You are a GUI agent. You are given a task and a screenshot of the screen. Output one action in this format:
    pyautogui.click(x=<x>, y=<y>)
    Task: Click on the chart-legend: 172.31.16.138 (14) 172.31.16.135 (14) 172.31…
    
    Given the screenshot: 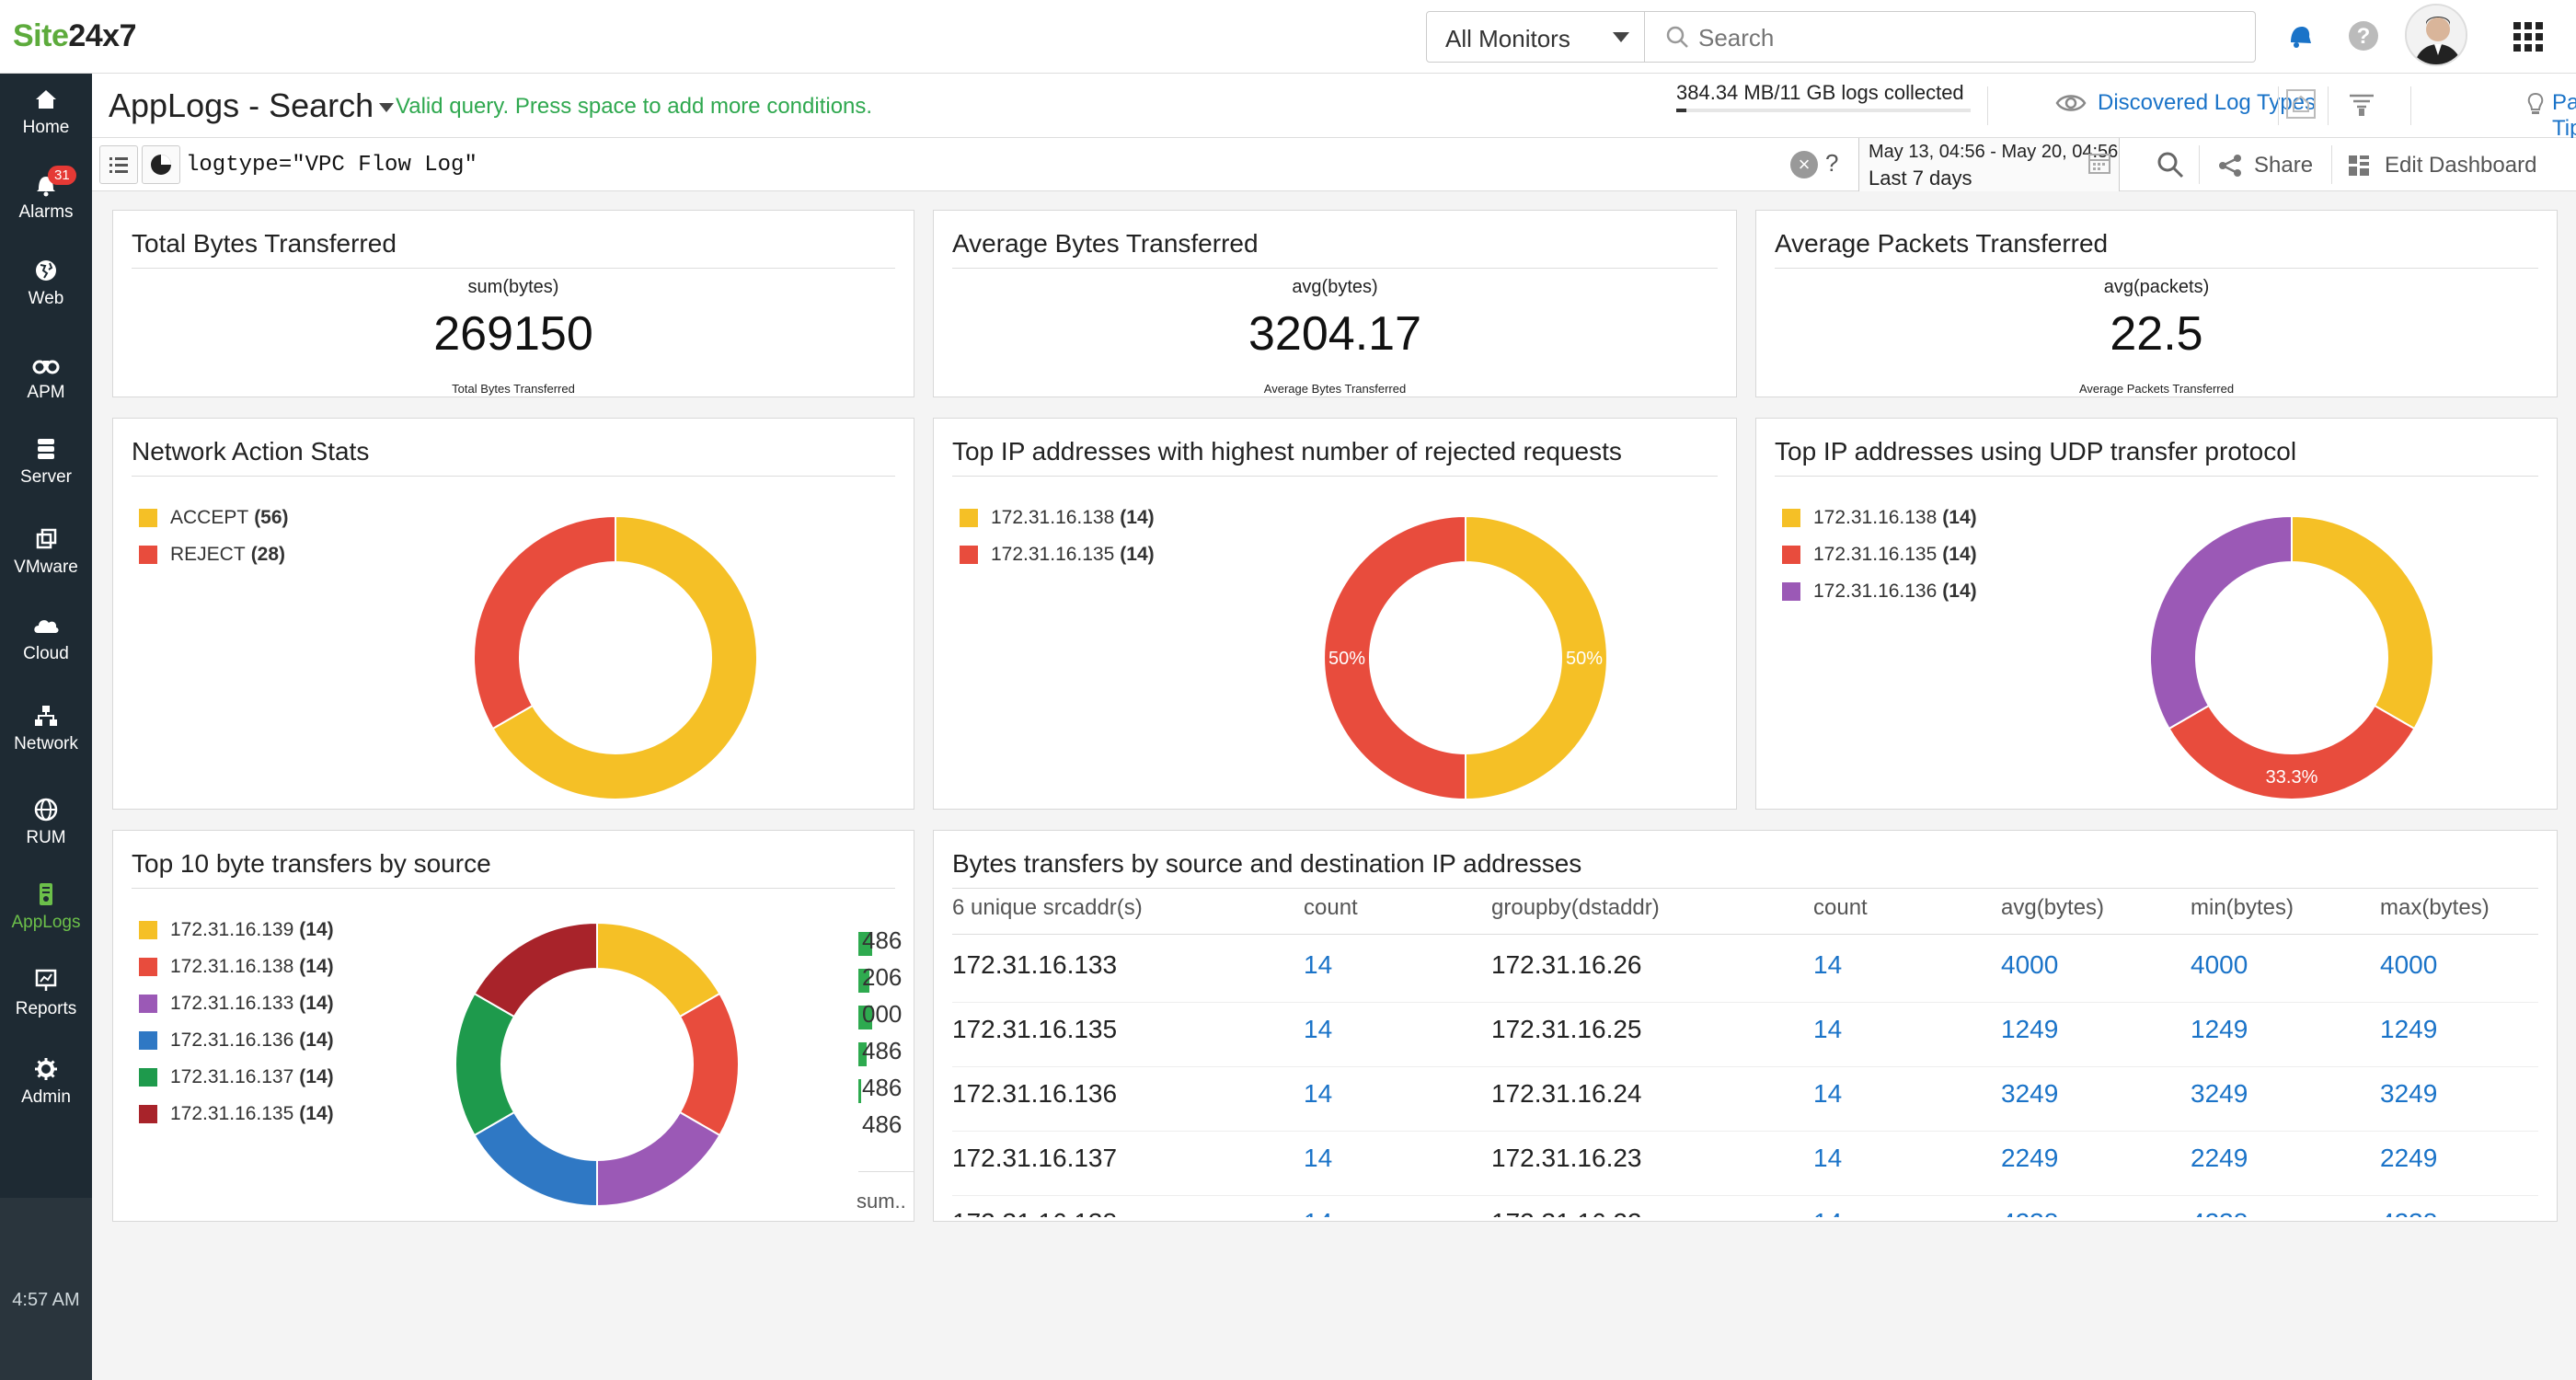 What is the action you would take?
    pyautogui.click(x=1879, y=555)
    